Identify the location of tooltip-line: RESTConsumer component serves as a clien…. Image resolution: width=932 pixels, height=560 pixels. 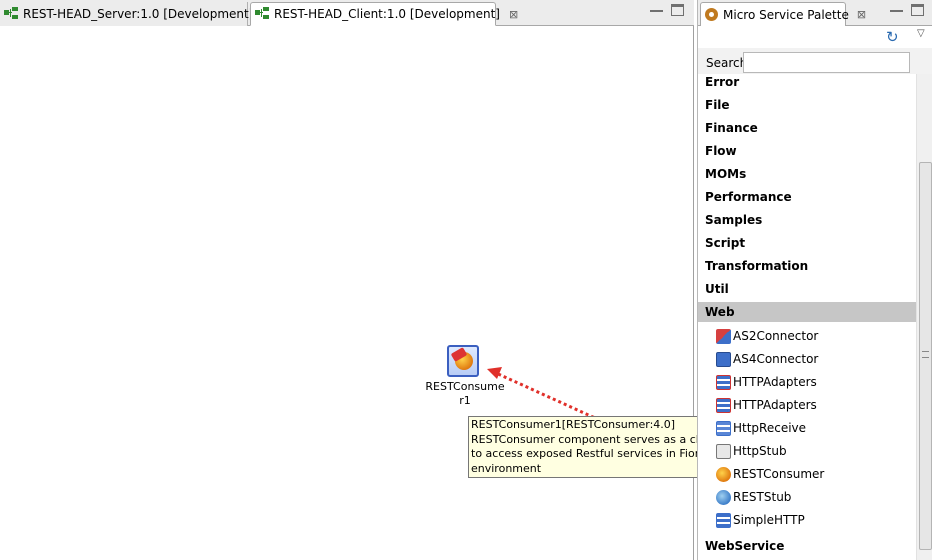
(595, 439).